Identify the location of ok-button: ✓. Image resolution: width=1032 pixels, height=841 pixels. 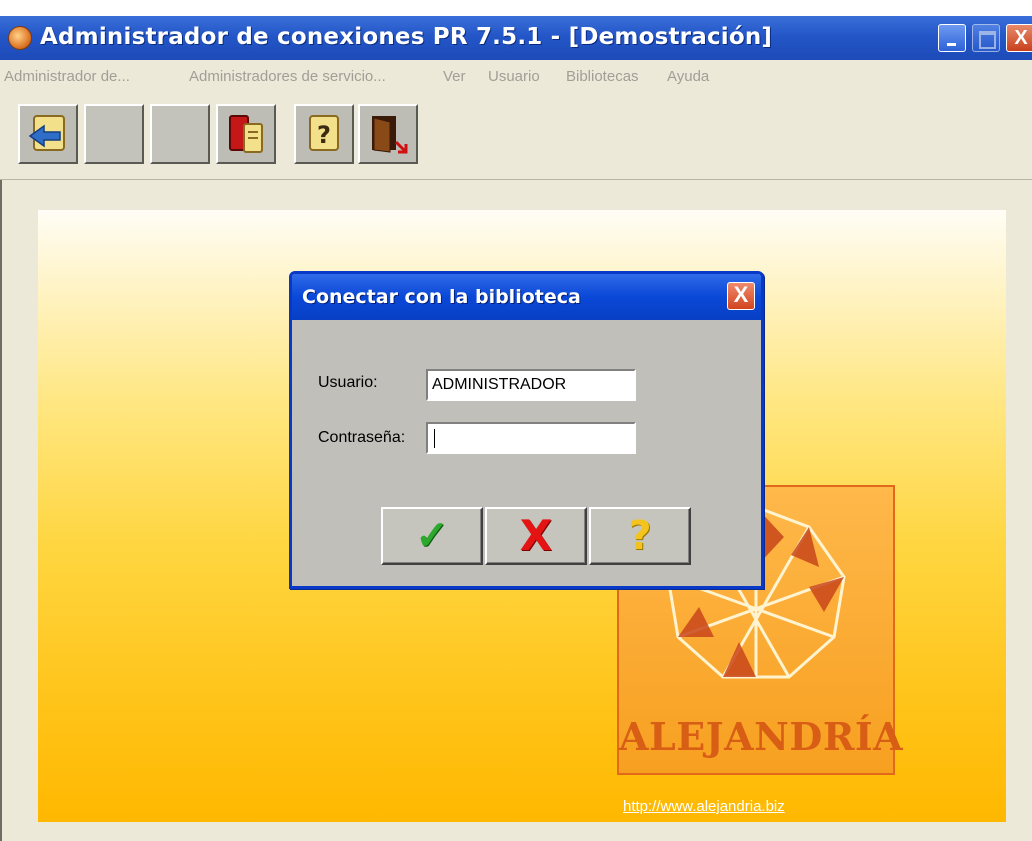
(432, 536).